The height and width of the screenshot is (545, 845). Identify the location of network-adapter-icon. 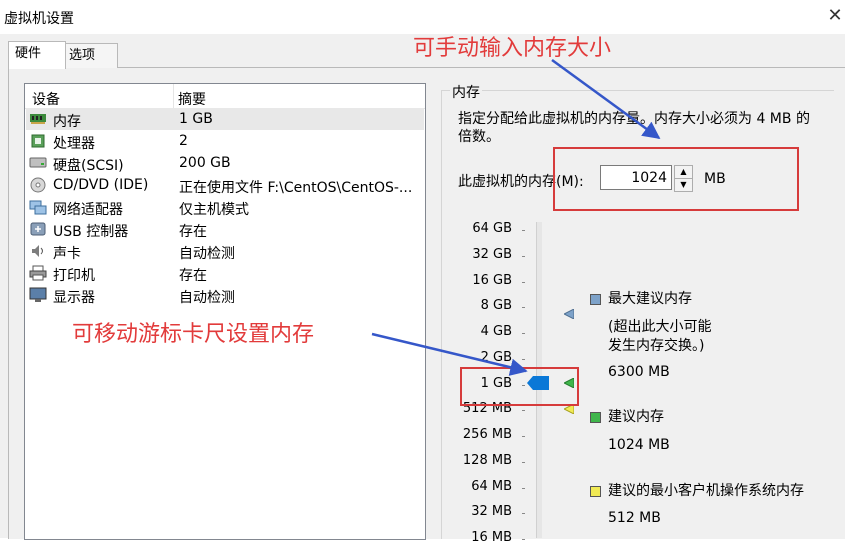
(38, 207).